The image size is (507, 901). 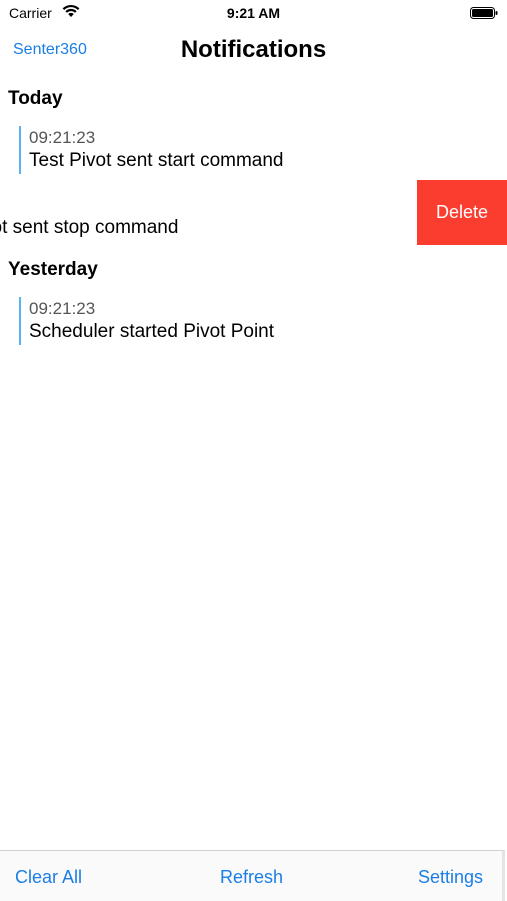 I want to click on notification-message: Scheduler started Pivot Point, so click(x=152, y=331).